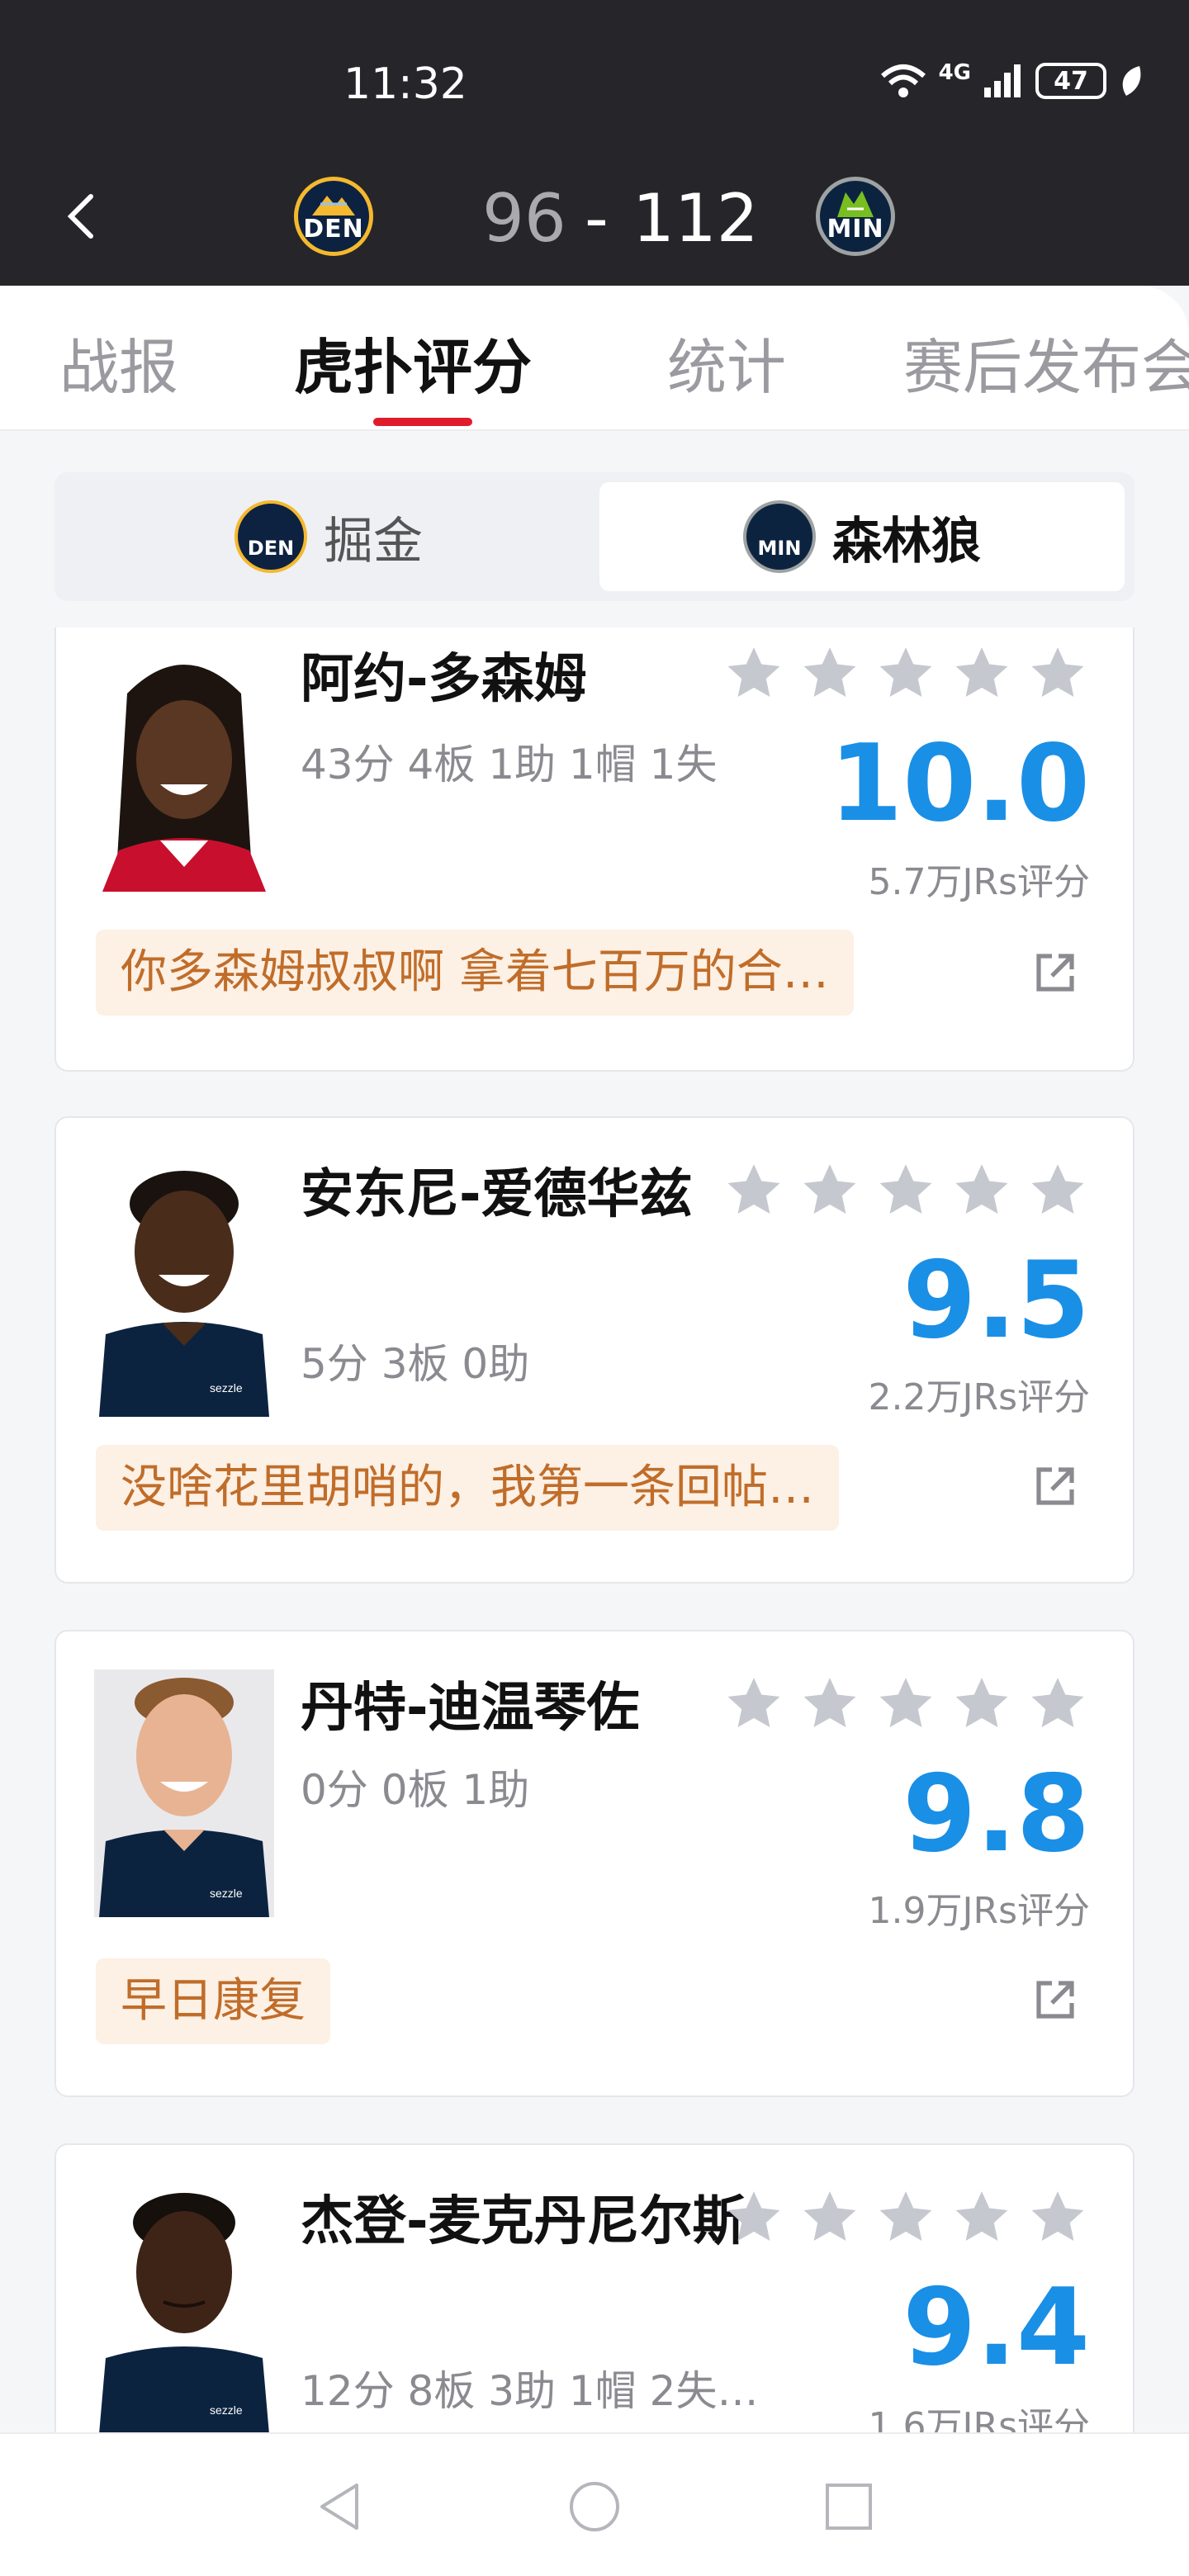 Image resolution: width=1189 pixels, height=2576 pixels. Describe the element at coordinates (906, 541) in the screenshot. I see `team-toggle-min-label: 森林狼` at that location.